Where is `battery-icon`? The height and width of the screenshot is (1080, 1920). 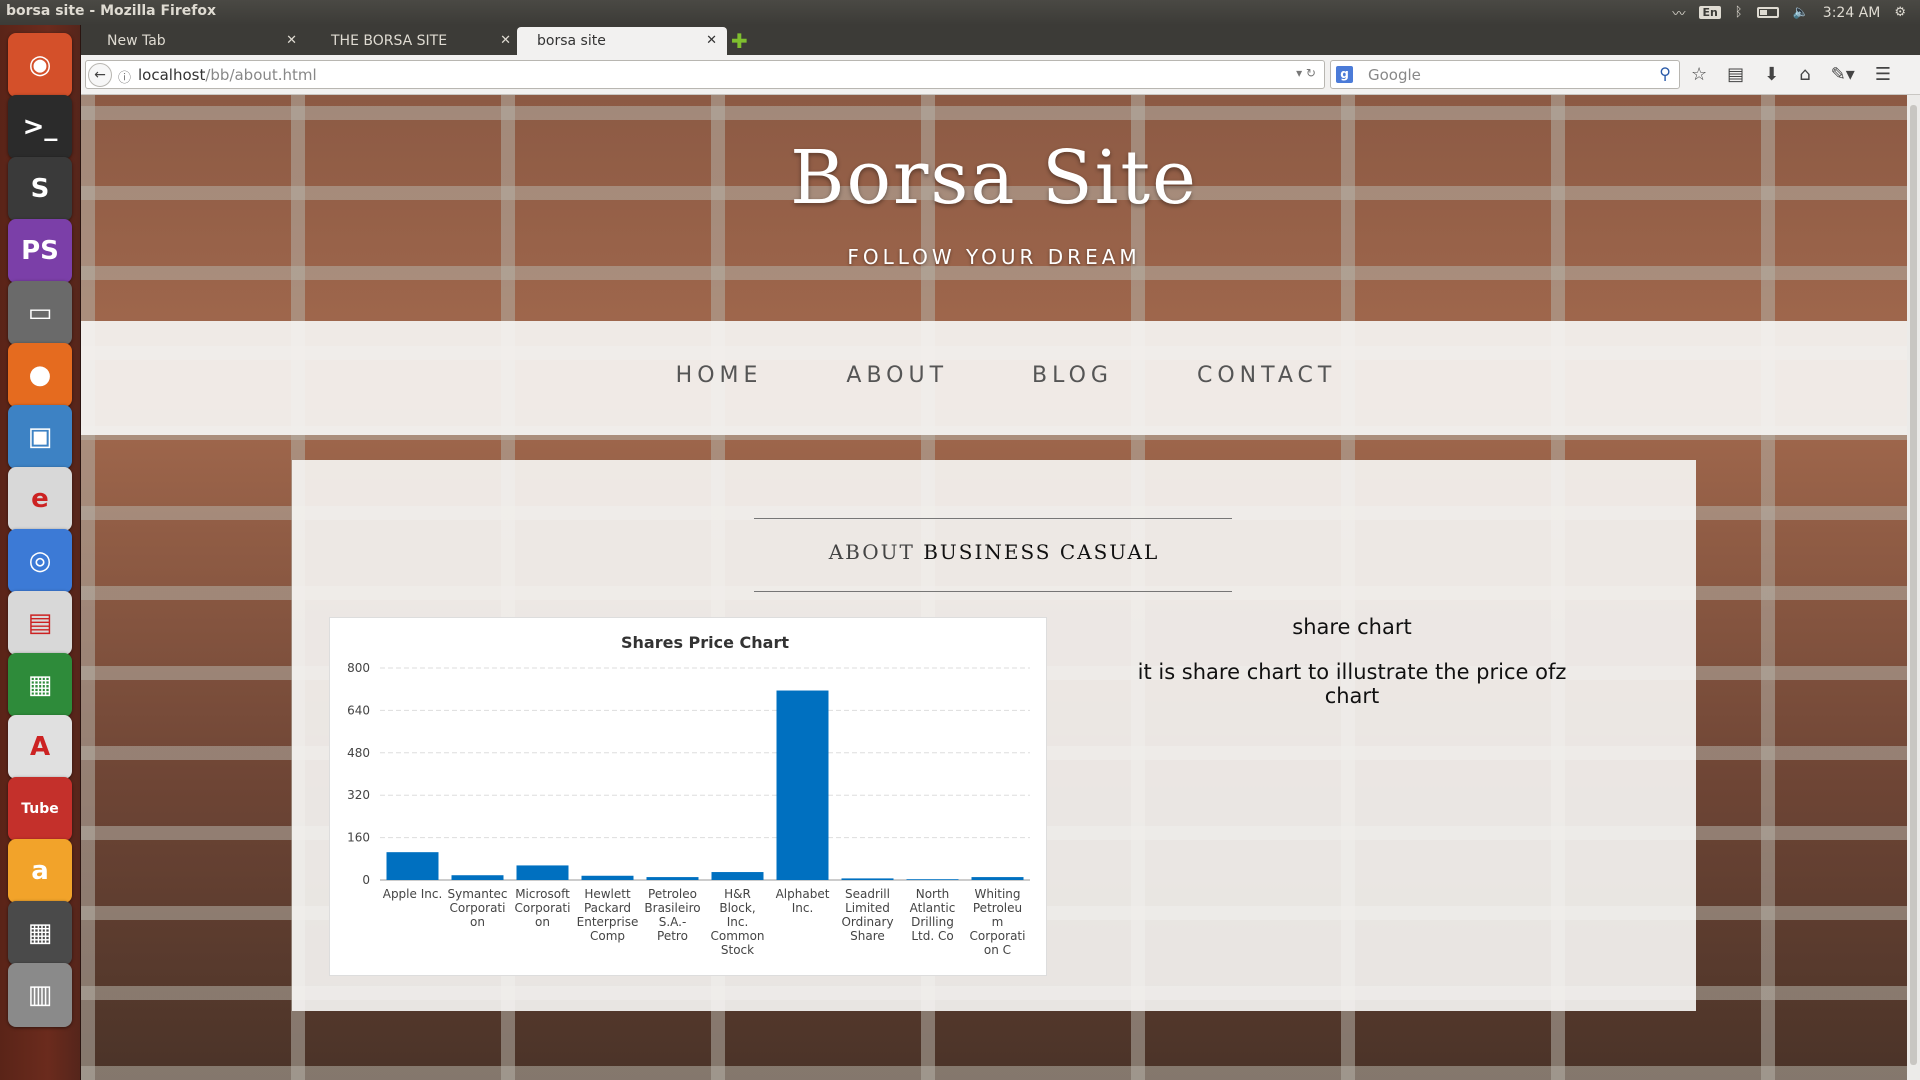 battery-icon is located at coordinates (1767, 12).